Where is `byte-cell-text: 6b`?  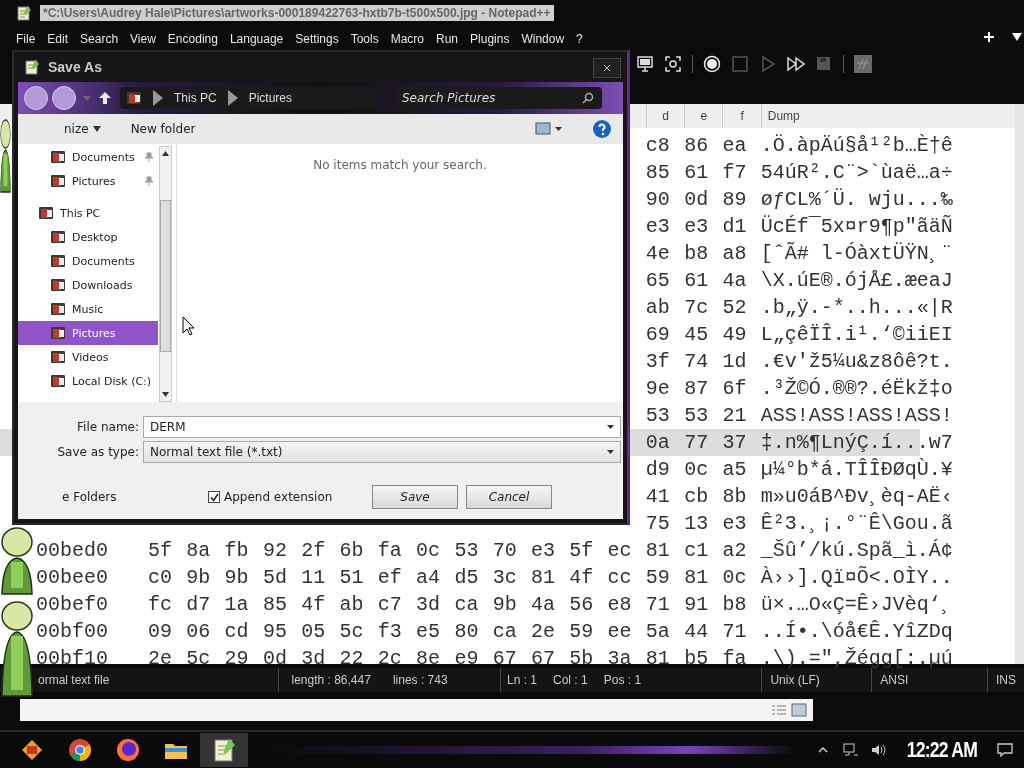
byte-cell-text: 6b is located at coordinates (352, 550).